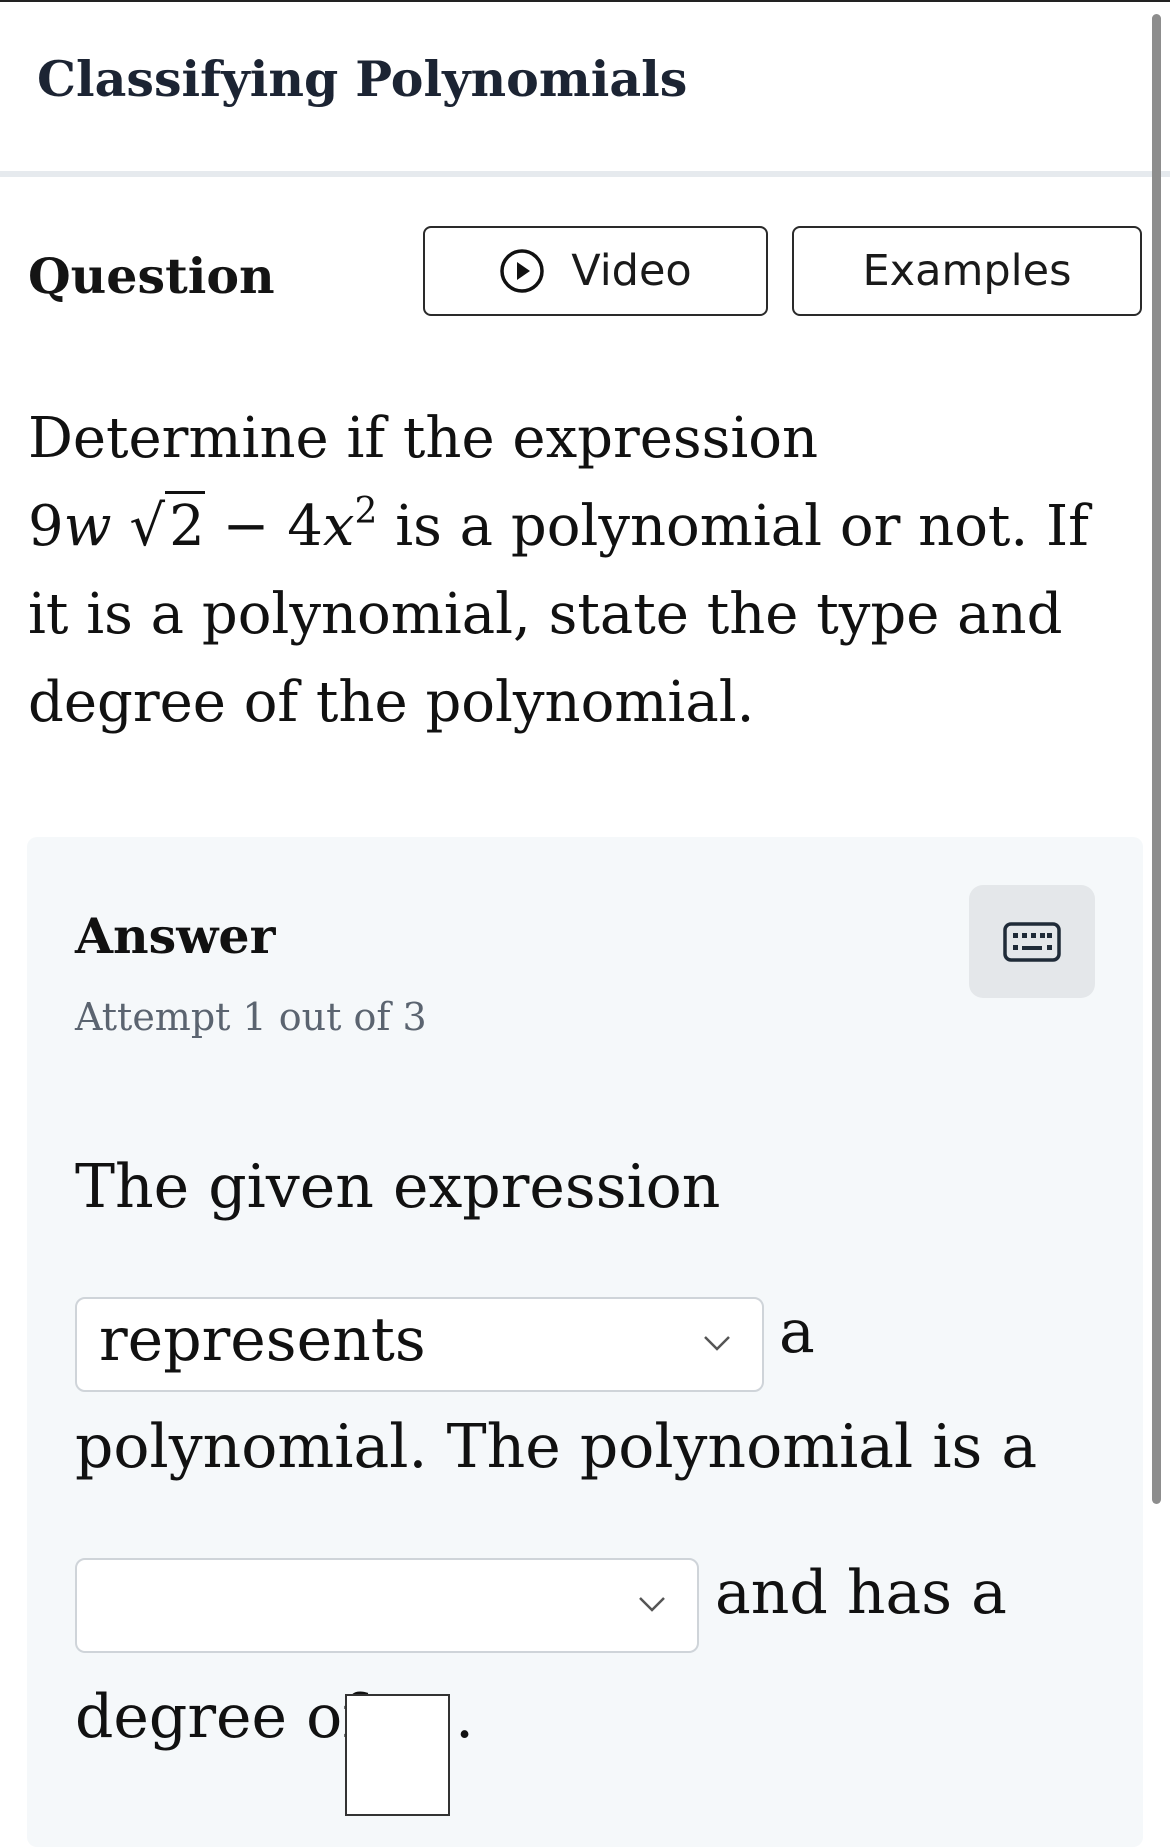 The height and width of the screenshot is (1847, 1170). I want to click on examples-button: Examples, so click(967, 271).